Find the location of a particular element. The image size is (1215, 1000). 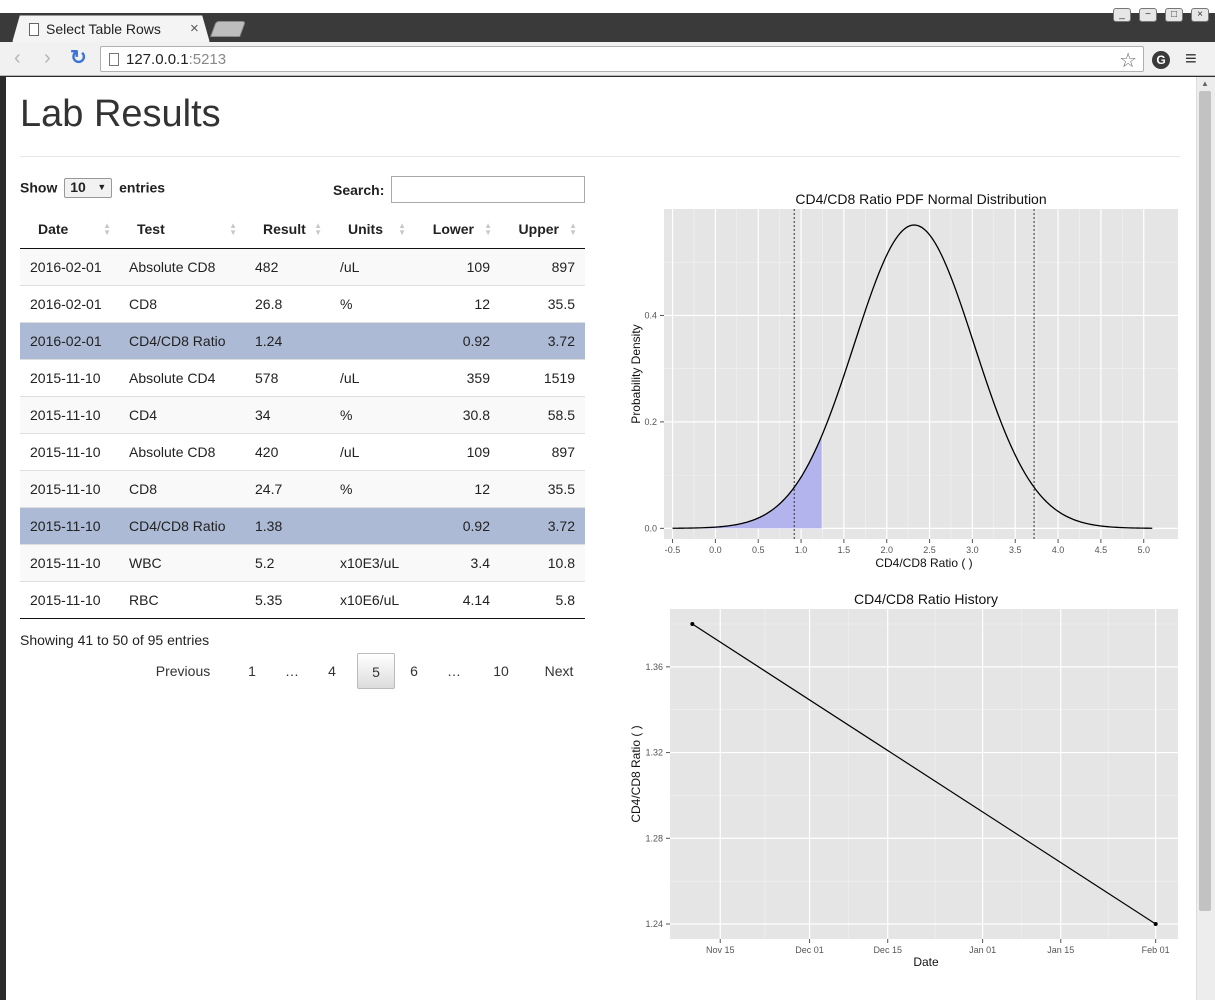

x-tick-label: 5.0 is located at coordinates (1143, 550).